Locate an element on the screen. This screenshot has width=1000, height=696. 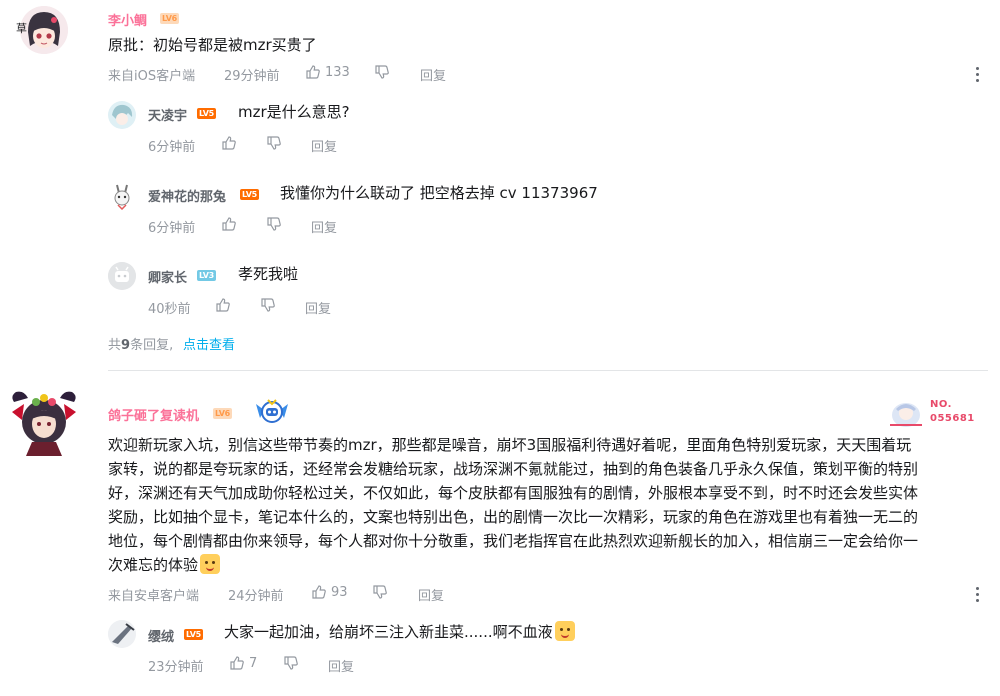
fan-number-badge: NO. 055681 is located at coordinates (938, 413).